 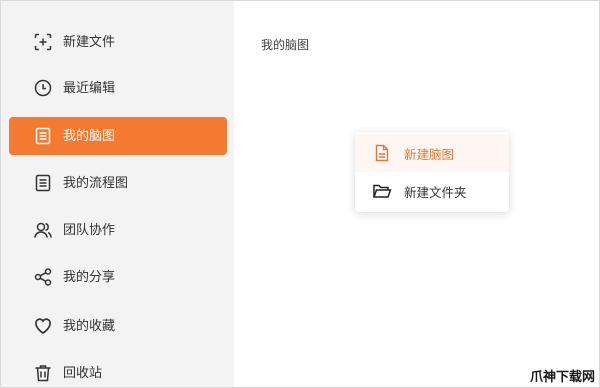 I want to click on watermark-text: 爪神下载网, so click(x=562, y=377).